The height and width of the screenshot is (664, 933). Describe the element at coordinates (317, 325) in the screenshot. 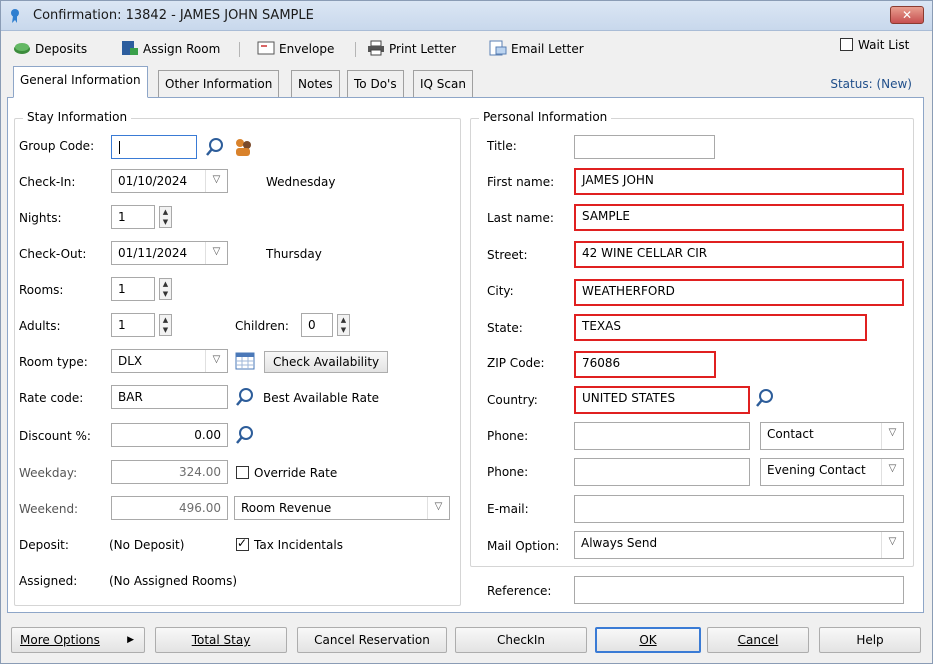

I see `children-input: 0` at that location.